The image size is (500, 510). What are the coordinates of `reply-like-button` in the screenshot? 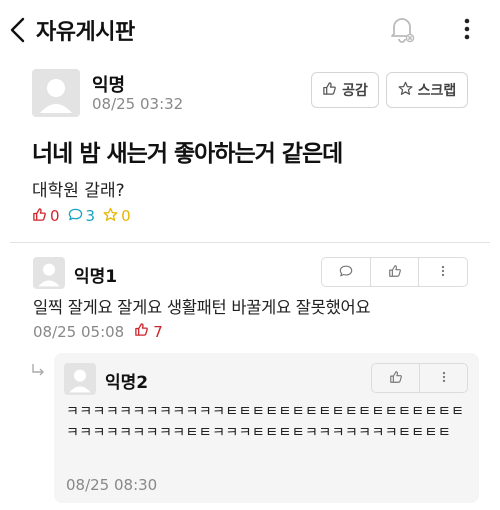 It's located at (396, 378).